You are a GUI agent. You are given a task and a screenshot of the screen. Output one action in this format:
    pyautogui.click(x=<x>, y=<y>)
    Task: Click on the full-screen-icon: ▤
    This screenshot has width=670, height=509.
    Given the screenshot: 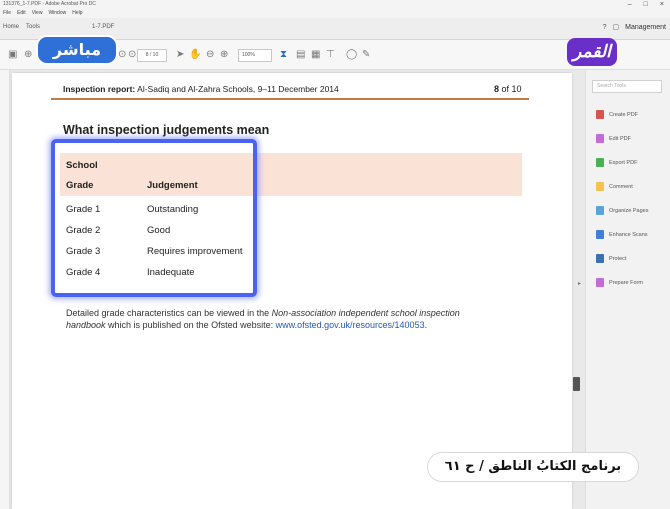 What is the action you would take?
    pyautogui.click(x=300, y=55)
    